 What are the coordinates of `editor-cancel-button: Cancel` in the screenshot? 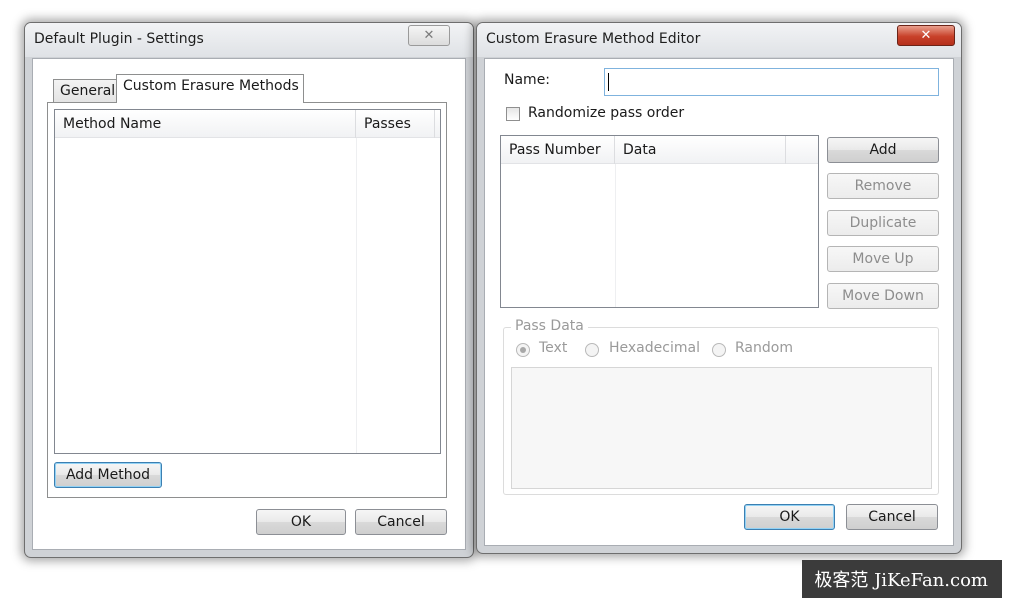 It's located at (892, 517).